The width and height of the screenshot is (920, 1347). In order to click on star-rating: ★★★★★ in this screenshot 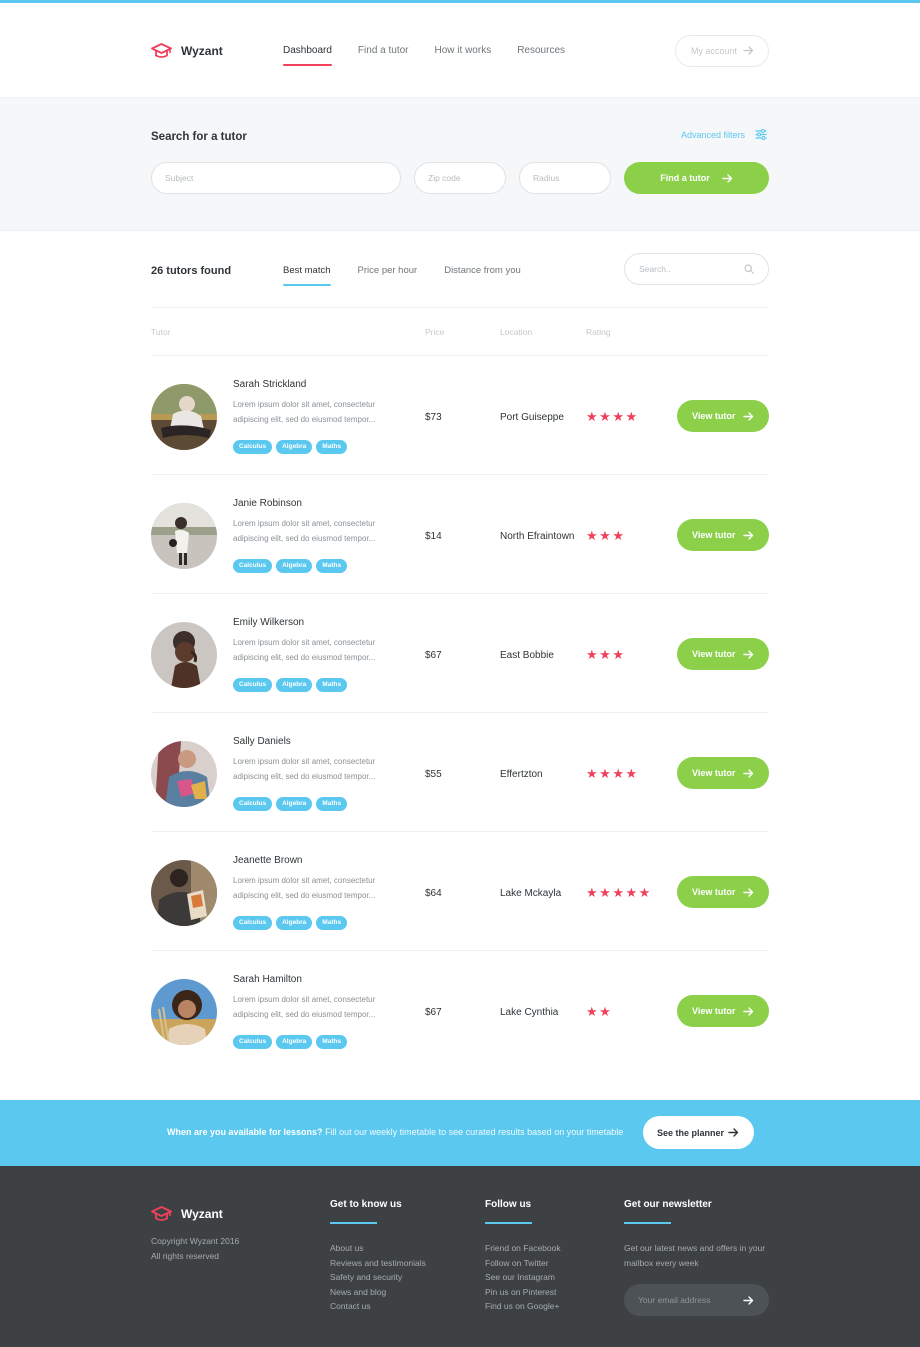, I will do `click(619, 893)`.